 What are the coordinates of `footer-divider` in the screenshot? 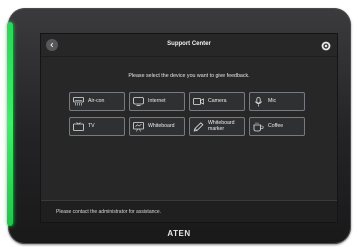 It's located at (189, 200).